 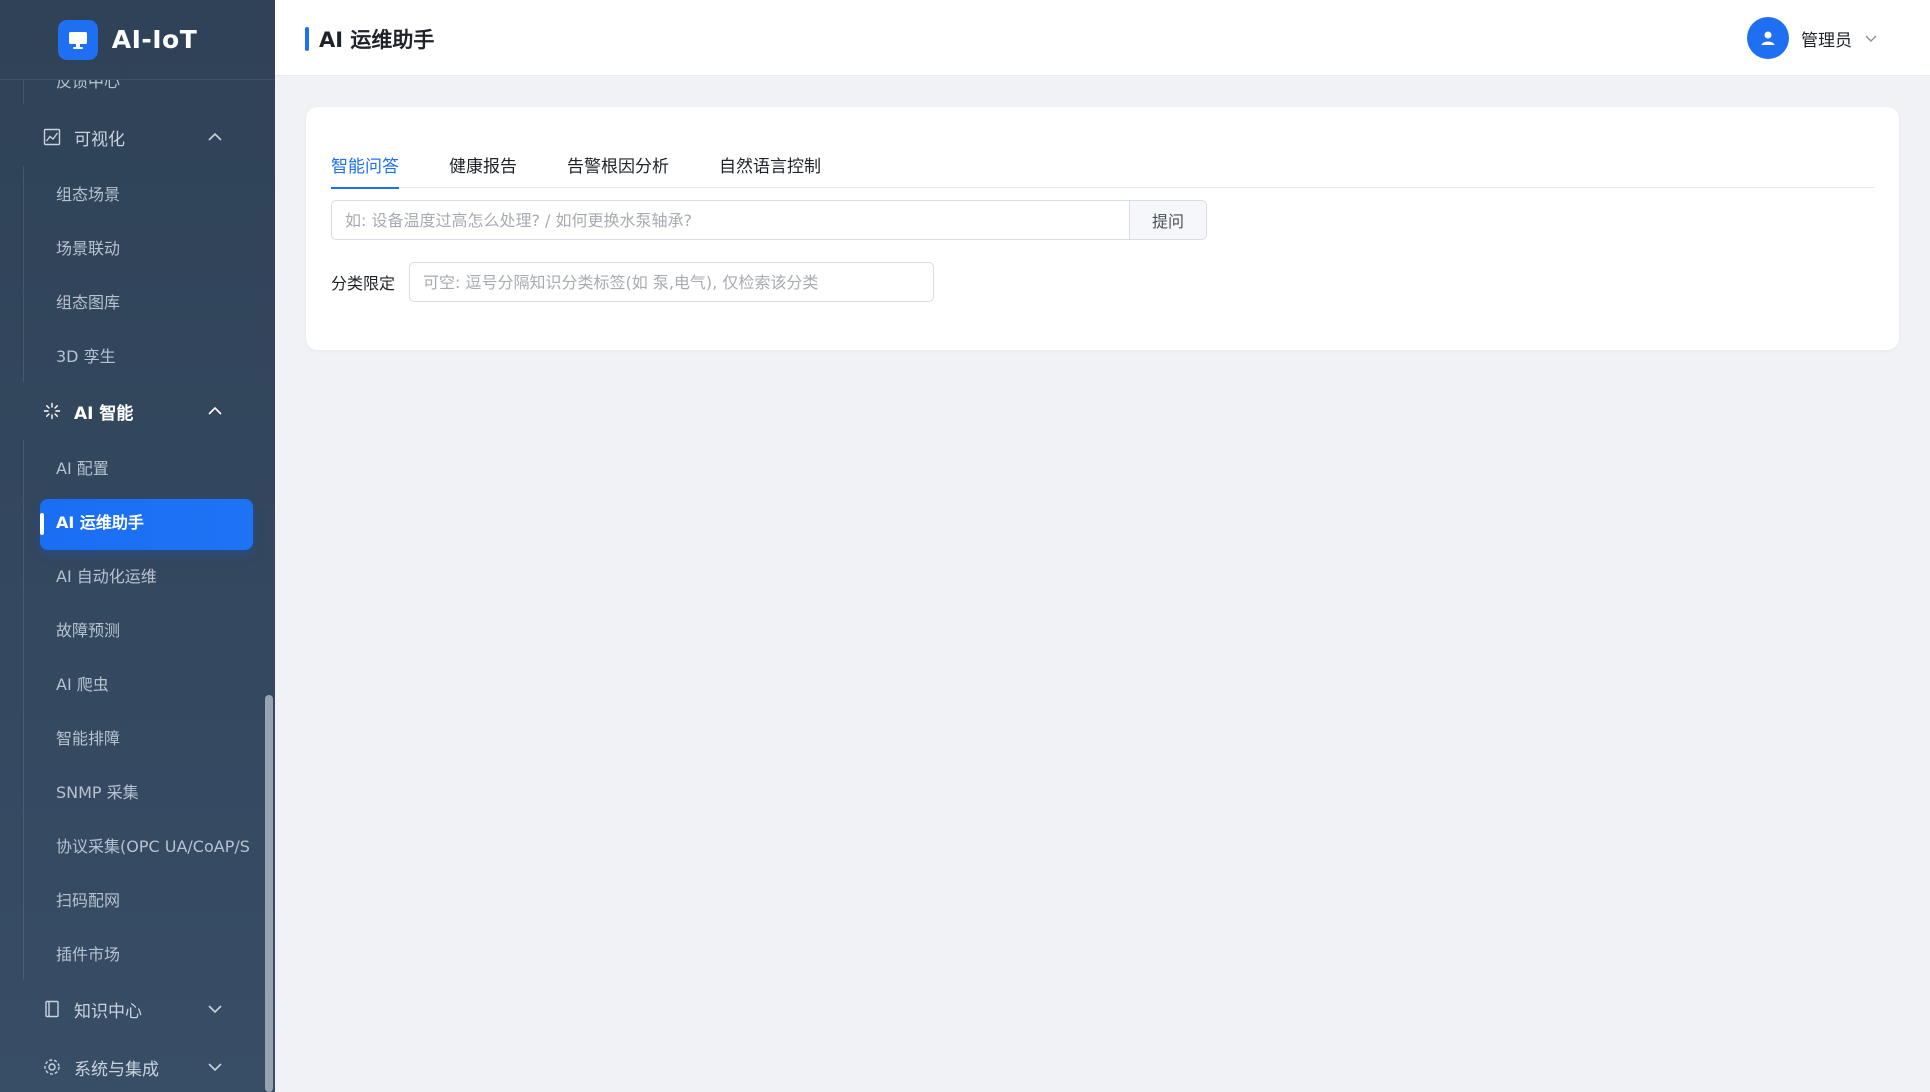 What do you see at coordinates (99, 139) in the screenshot?
I see `sidebar-group-label: 可视化` at bounding box center [99, 139].